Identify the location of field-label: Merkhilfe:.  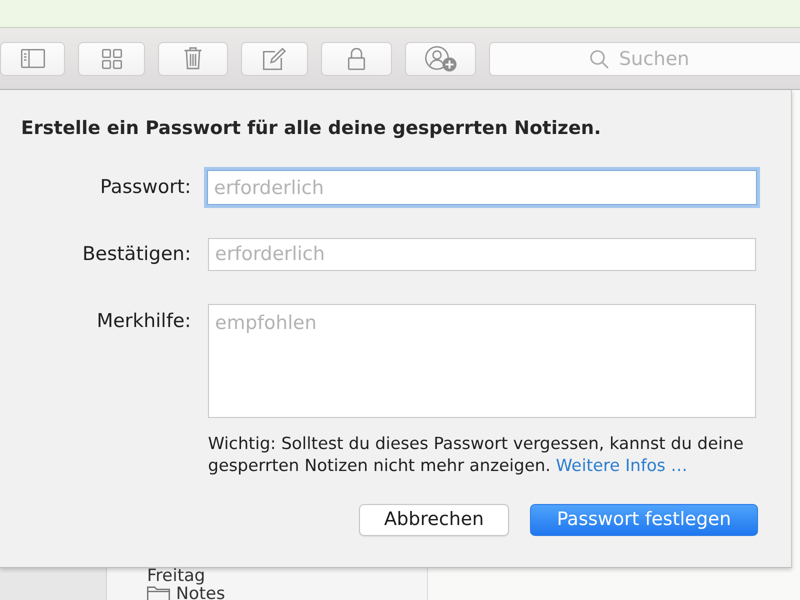
(143, 321).